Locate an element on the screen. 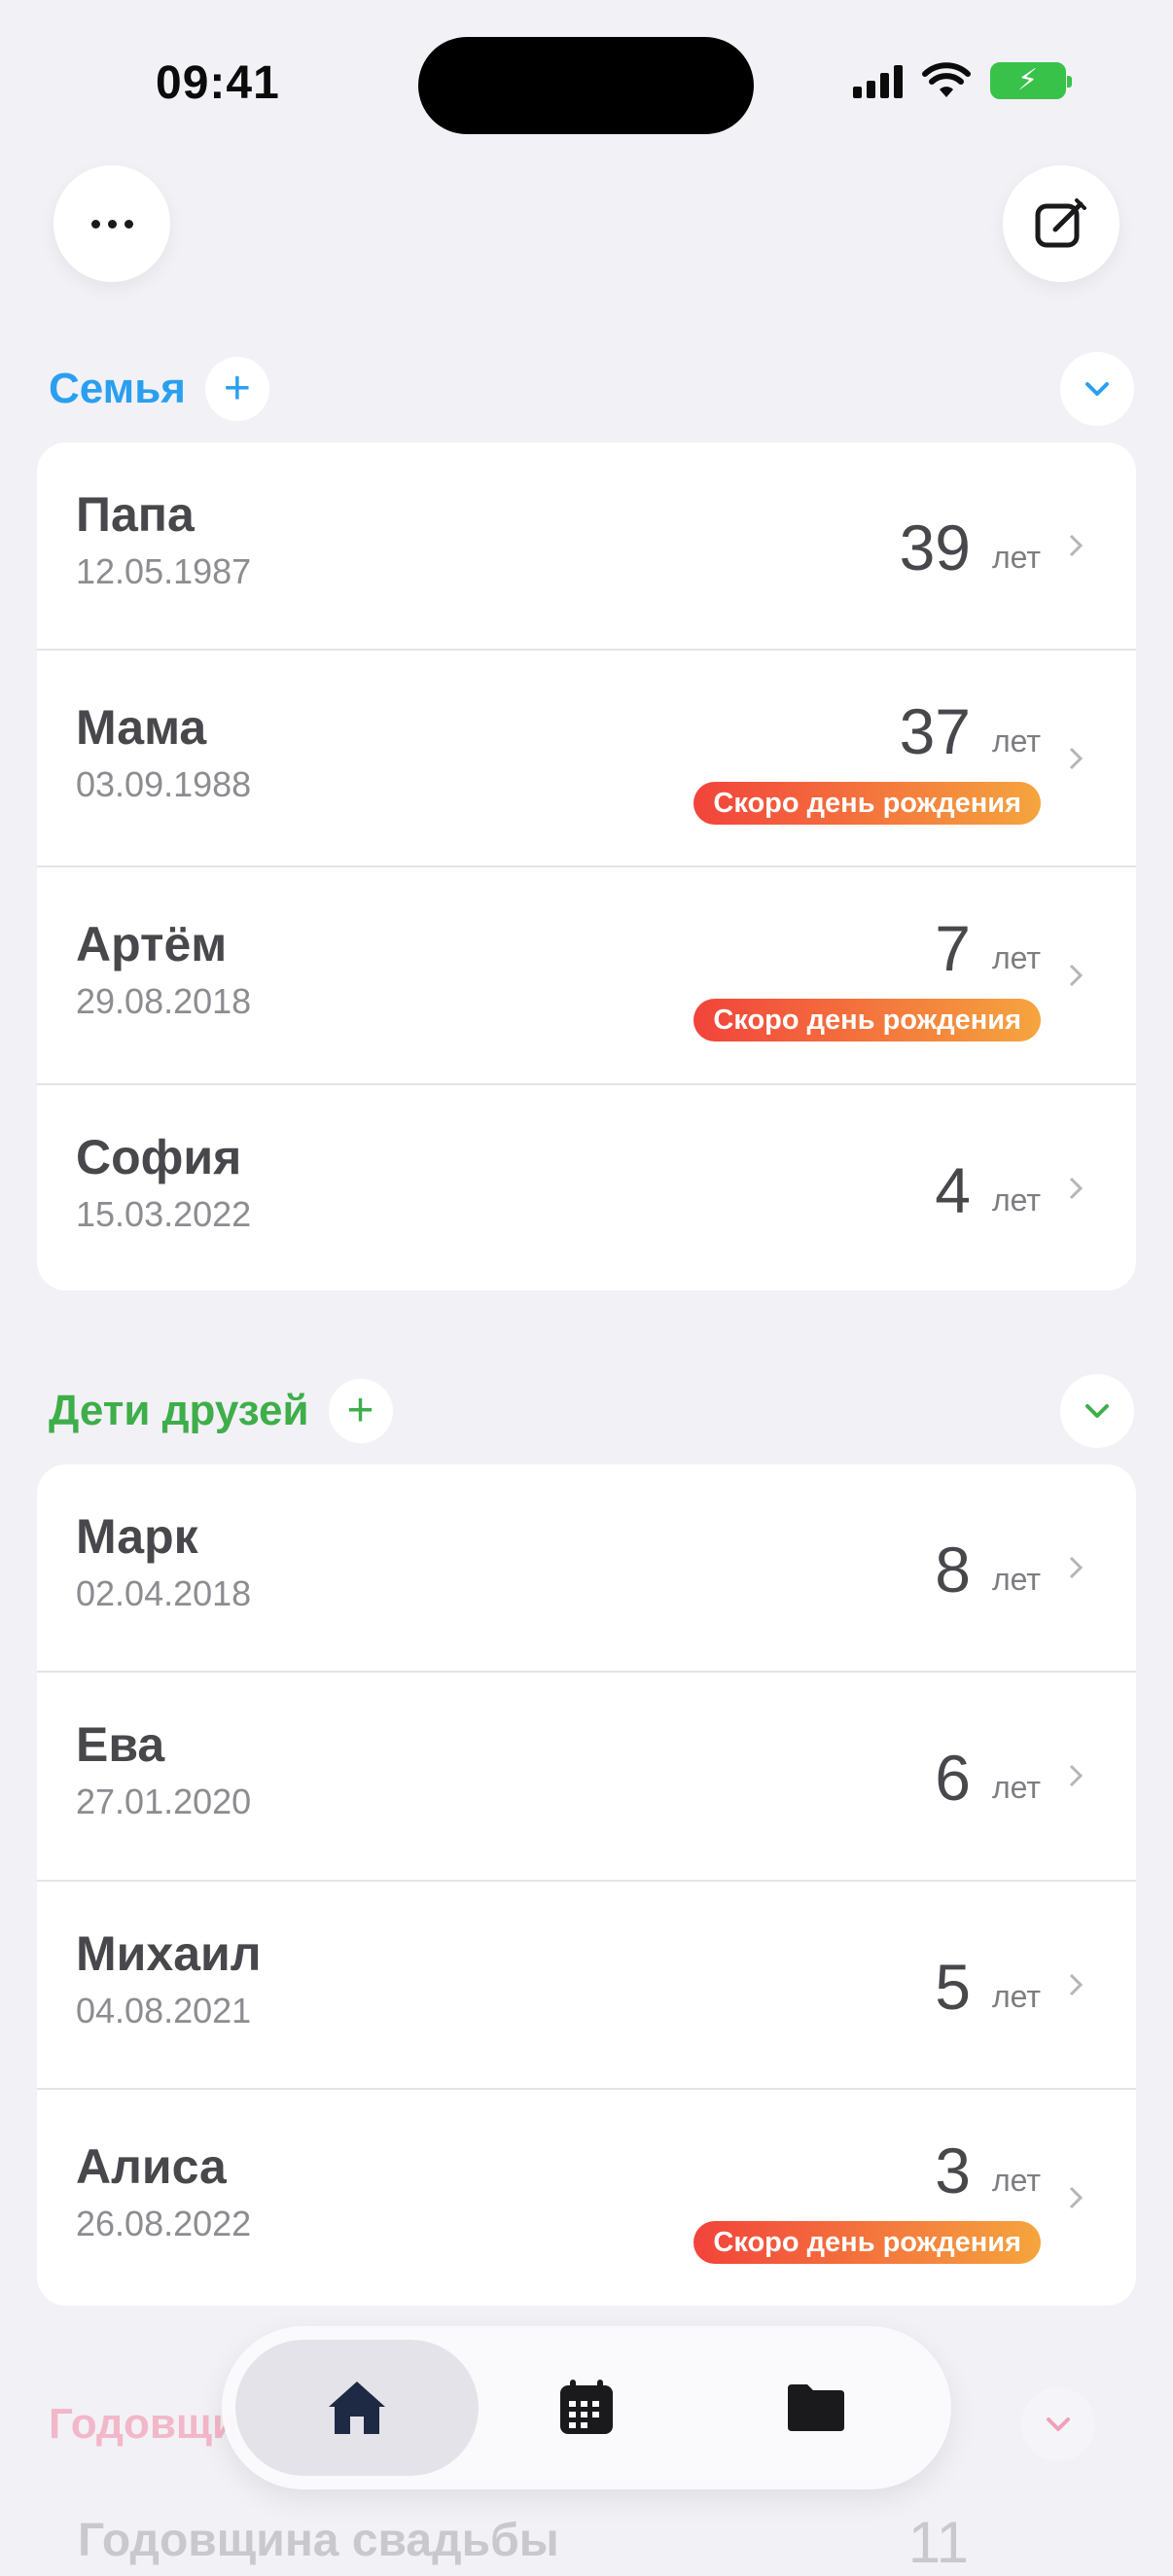 The height and width of the screenshot is (2576, 1173). person-name: Марк is located at coordinates (137, 1536).